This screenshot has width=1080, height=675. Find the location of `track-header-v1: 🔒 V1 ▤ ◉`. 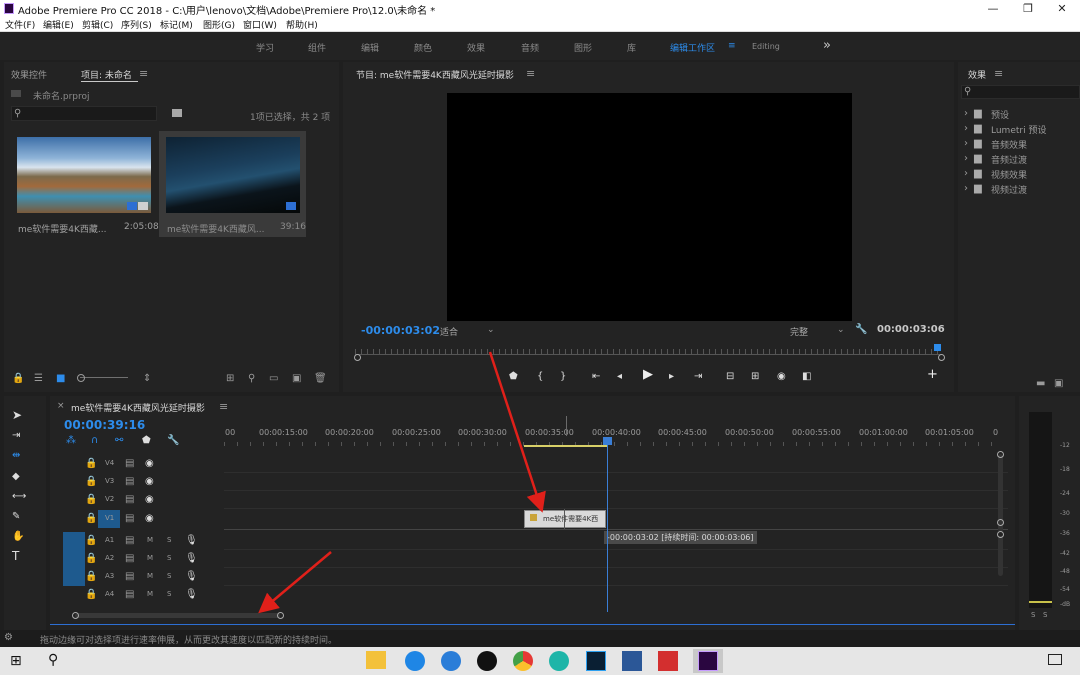

track-header-v1: 🔒 V1 ▤ ◉ is located at coordinates (155, 519).